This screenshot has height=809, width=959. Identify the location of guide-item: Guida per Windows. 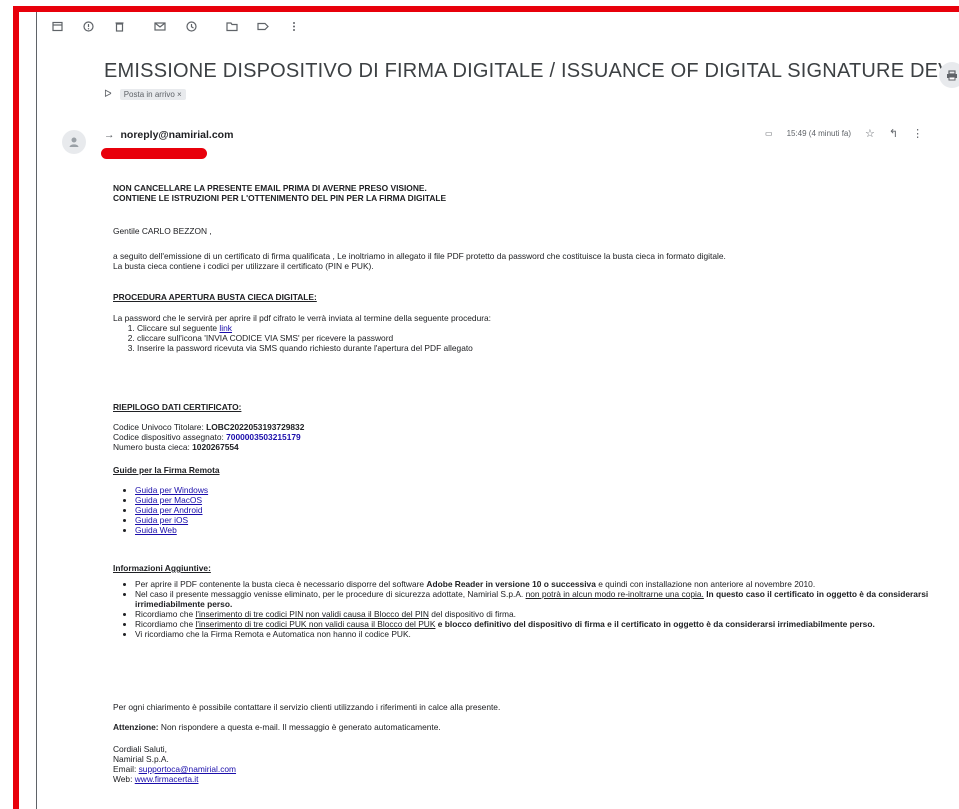
(544, 490).